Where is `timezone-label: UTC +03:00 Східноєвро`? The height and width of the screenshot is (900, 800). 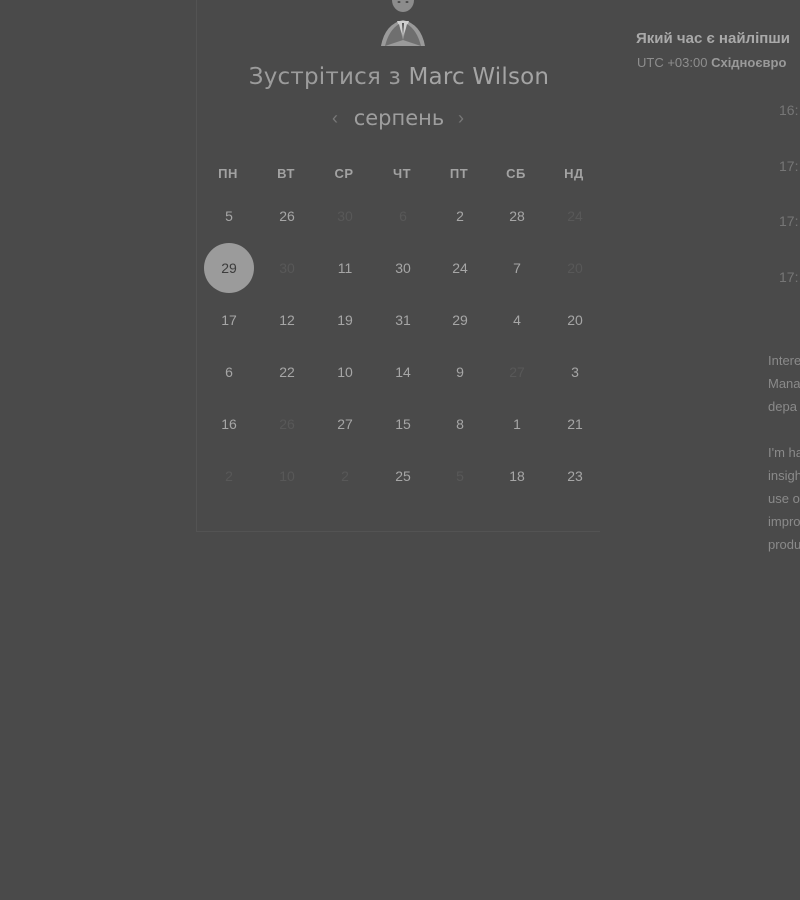 timezone-label: UTC +03:00 Східноєвро is located at coordinates (711, 62).